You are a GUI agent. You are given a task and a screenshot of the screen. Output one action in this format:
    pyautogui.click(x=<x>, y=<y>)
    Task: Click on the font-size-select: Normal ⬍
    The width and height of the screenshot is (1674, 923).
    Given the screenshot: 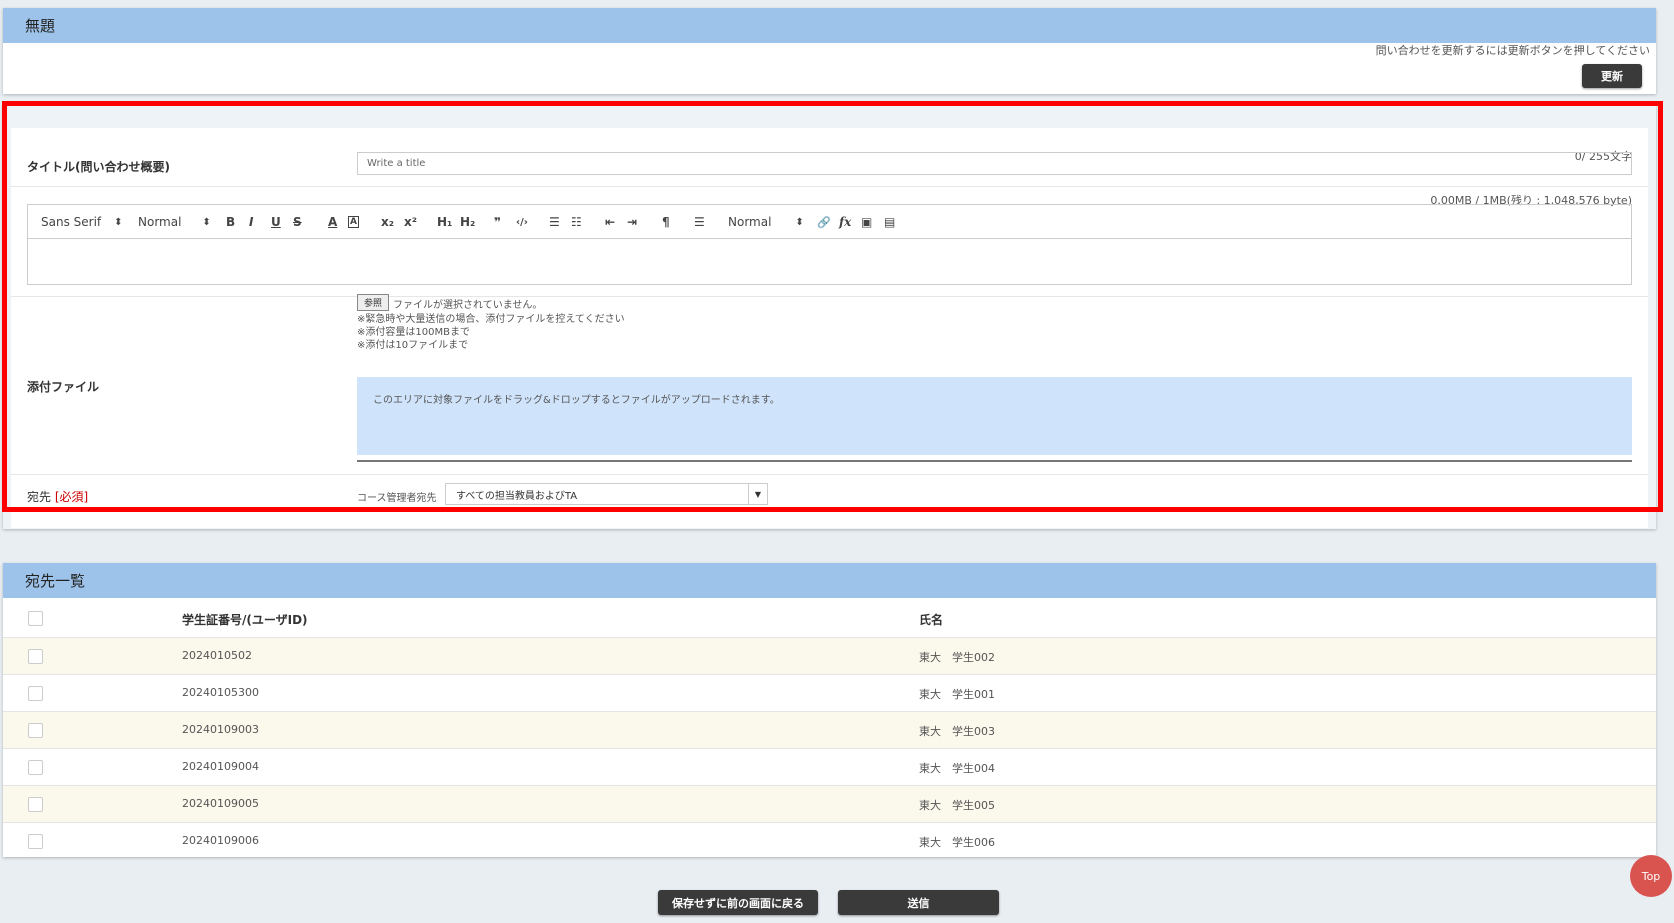 What is the action you would take?
    pyautogui.click(x=174, y=222)
    